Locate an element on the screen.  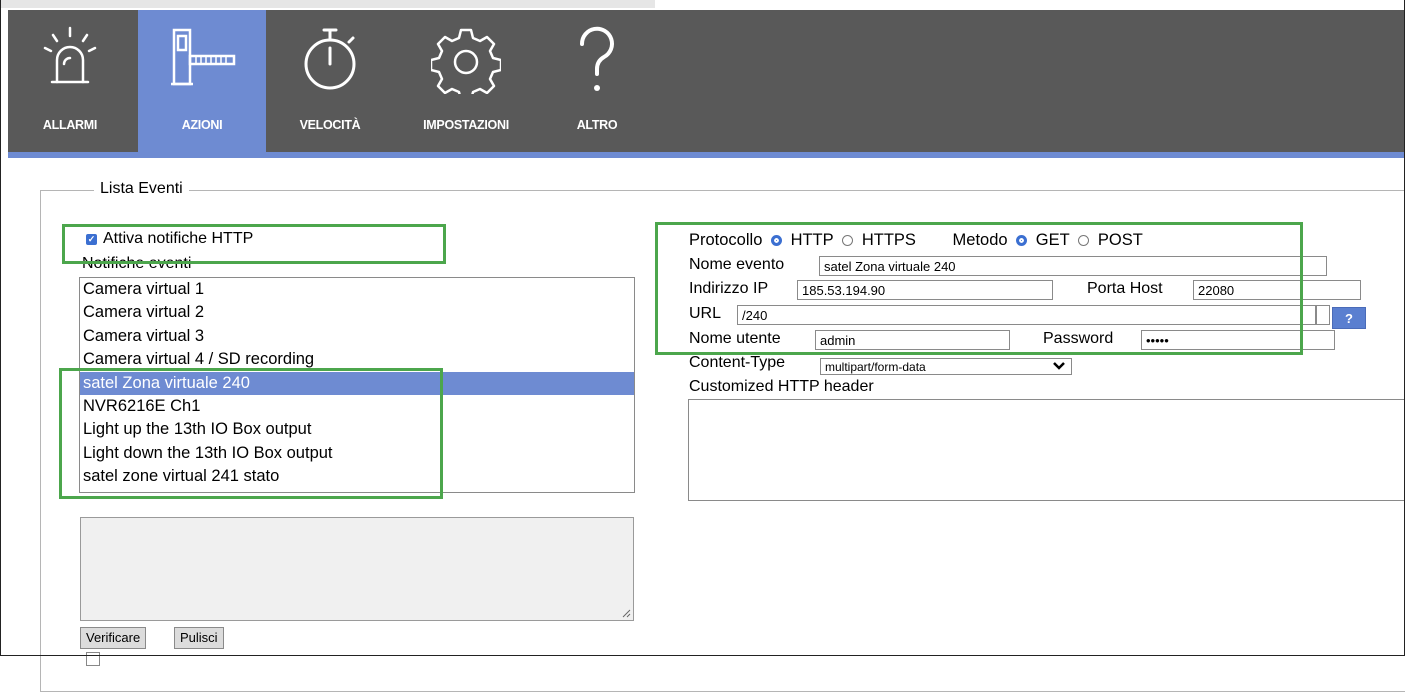
username-label: Nome utente is located at coordinates (735, 338).